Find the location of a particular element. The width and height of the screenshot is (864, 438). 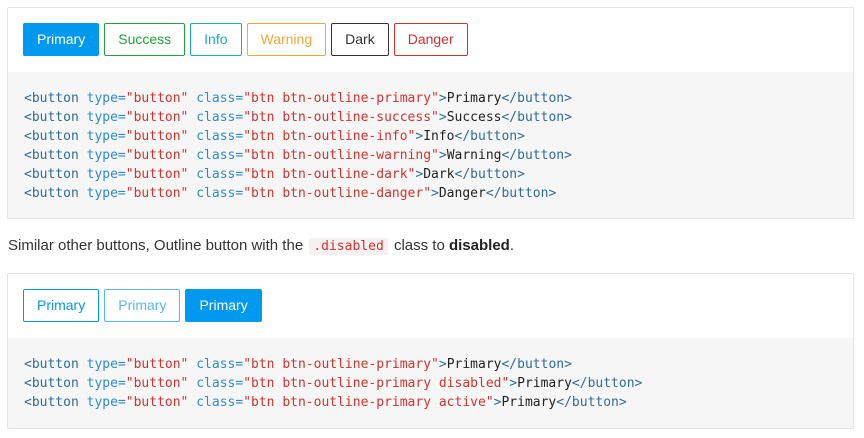

primary-outline-disabled-button: Primary is located at coordinates (142, 305).